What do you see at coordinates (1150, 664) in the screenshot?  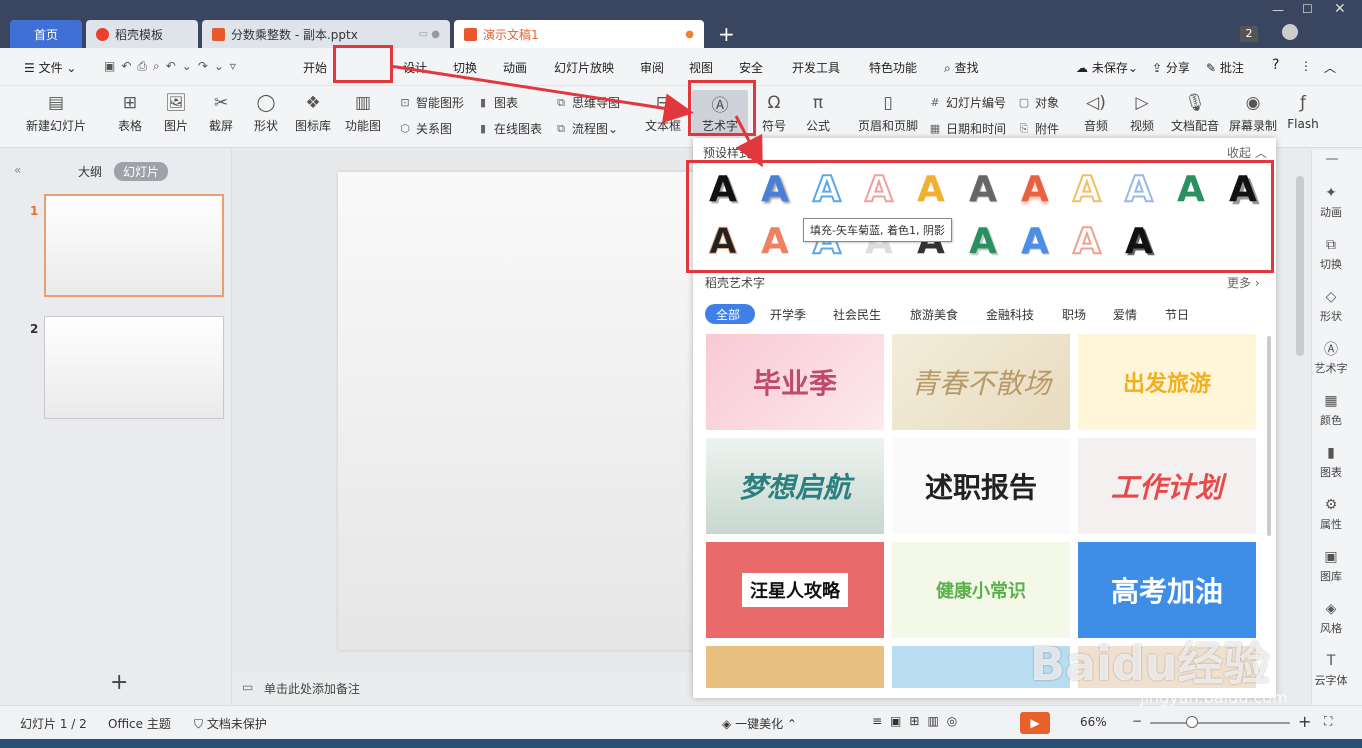 I see `watermark-logo: Baidu经验` at bounding box center [1150, 664].